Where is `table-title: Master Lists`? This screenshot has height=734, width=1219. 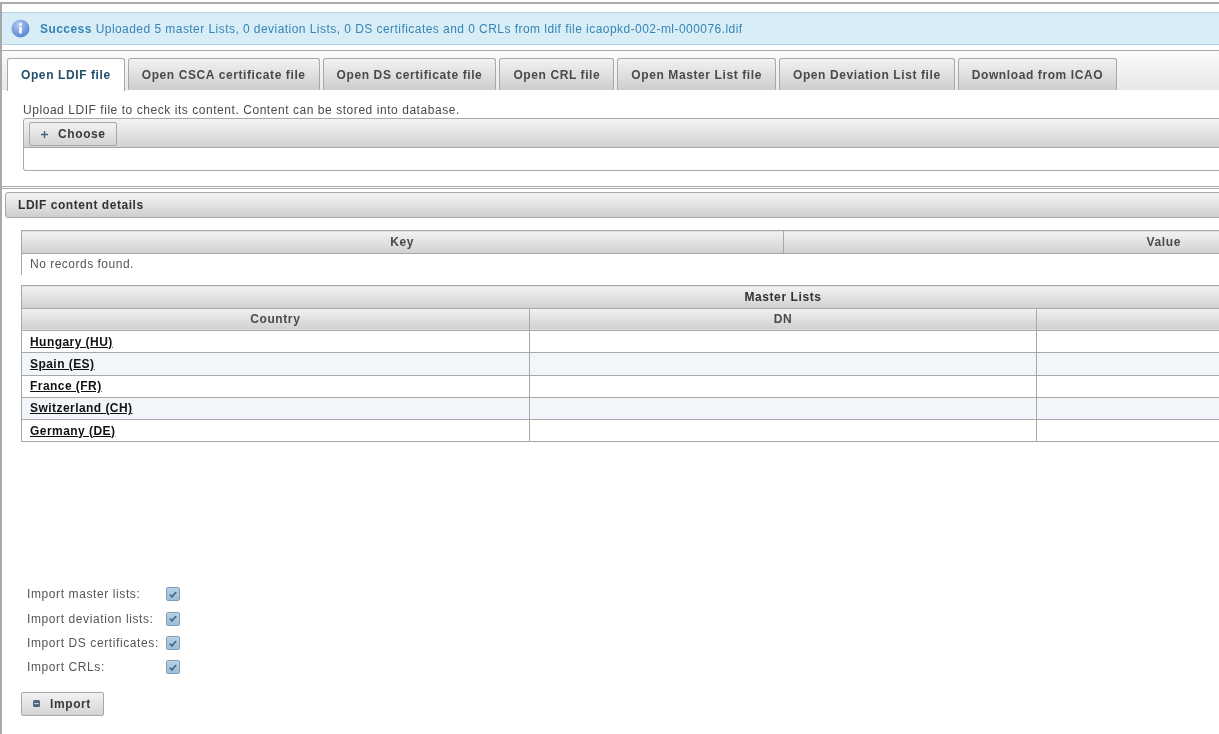
table-title: Master Lists is located at coordinates (620, 297).